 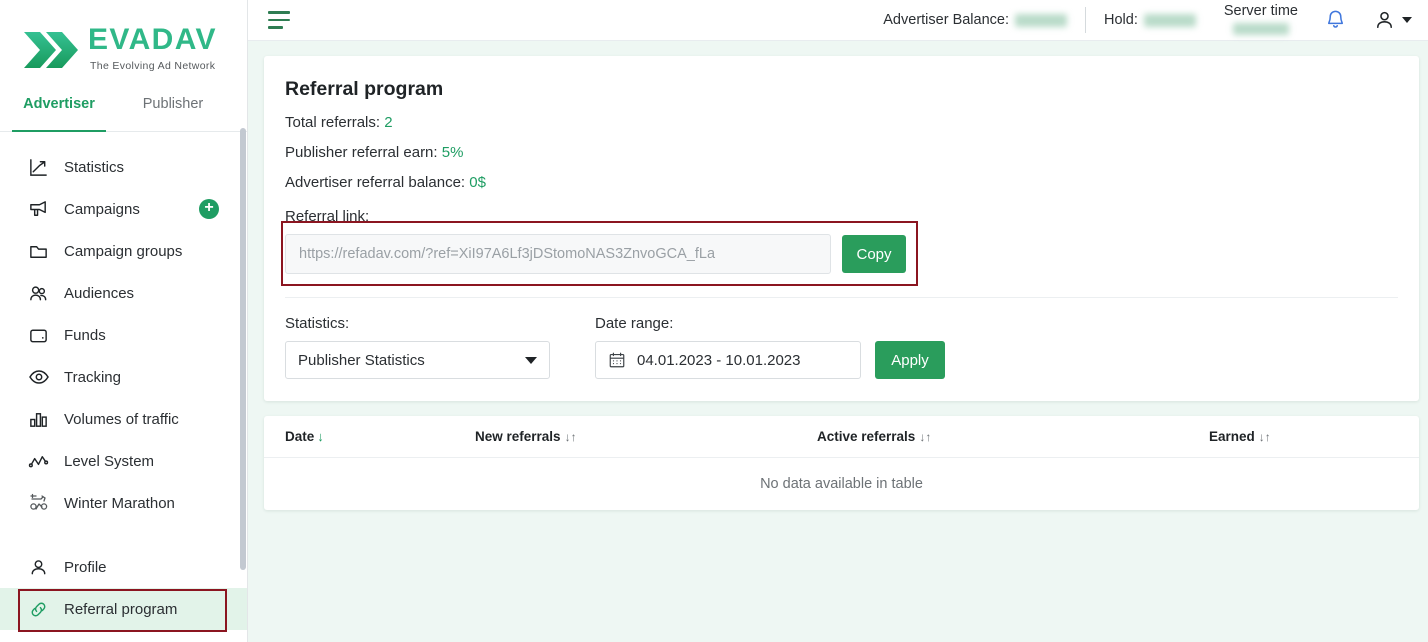 I want to click on column-label: Active referrals, so click(x=866, y=436).